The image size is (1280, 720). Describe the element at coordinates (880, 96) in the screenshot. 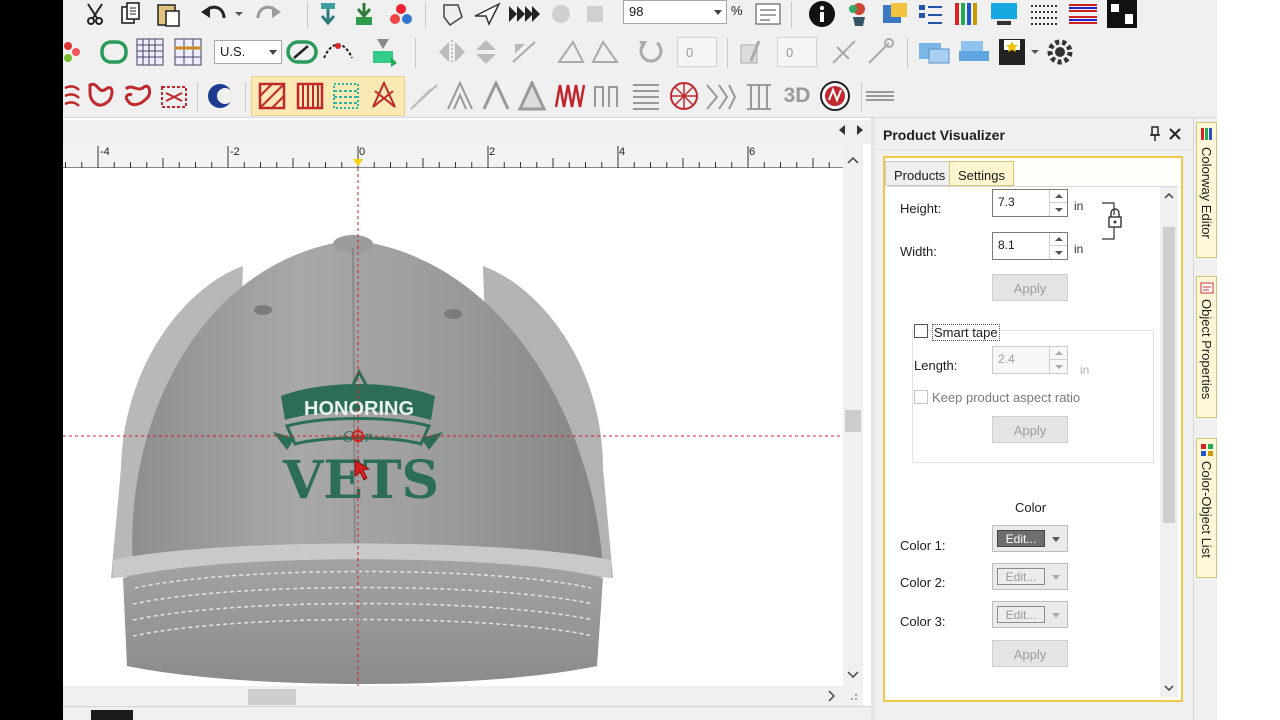

I see `more-tools-icon` at that location.